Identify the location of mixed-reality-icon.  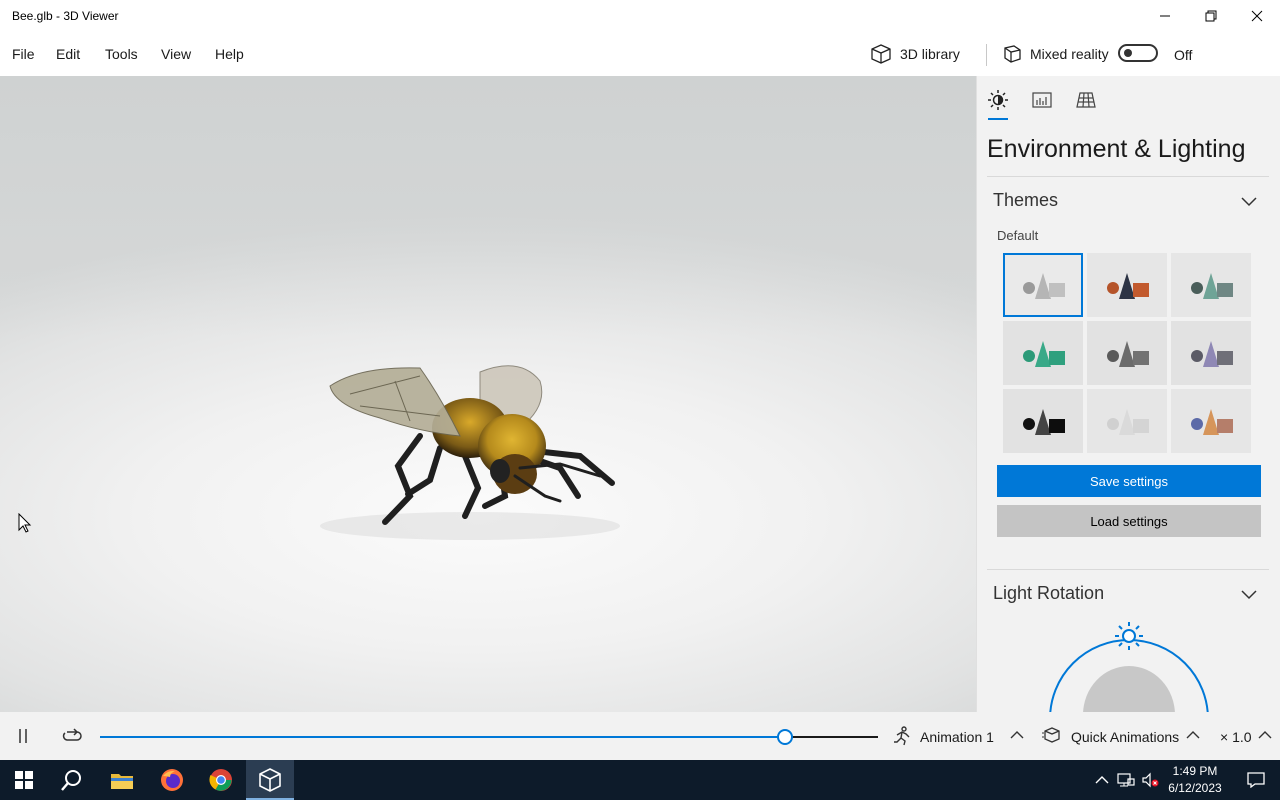
(1012, 54).